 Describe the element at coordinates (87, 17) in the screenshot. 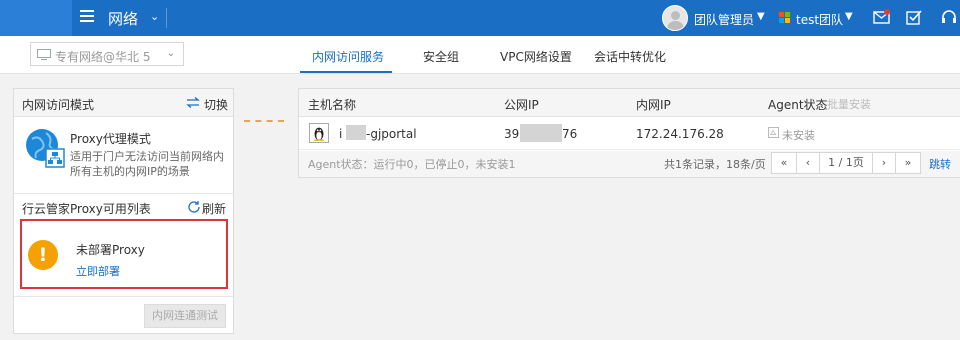

I see `menu-icon` at that location.